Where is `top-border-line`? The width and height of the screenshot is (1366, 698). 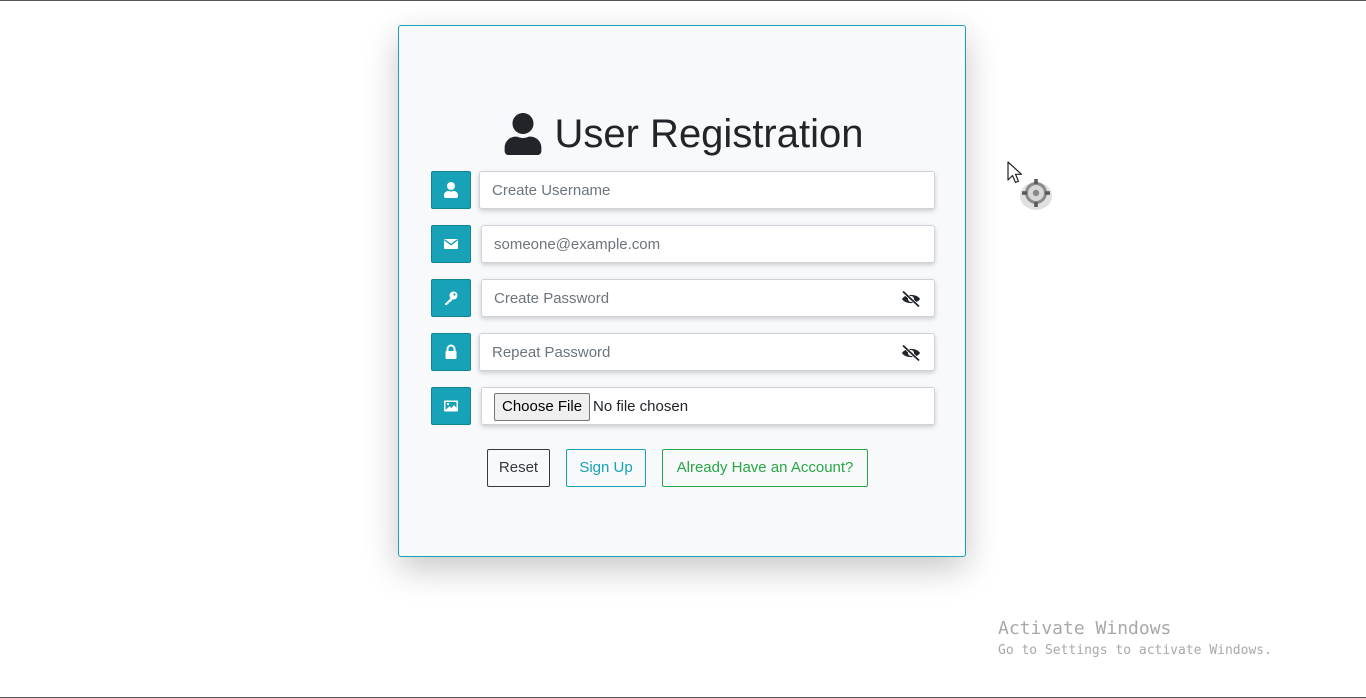
top-border-line is located at coordinates (683, 0).